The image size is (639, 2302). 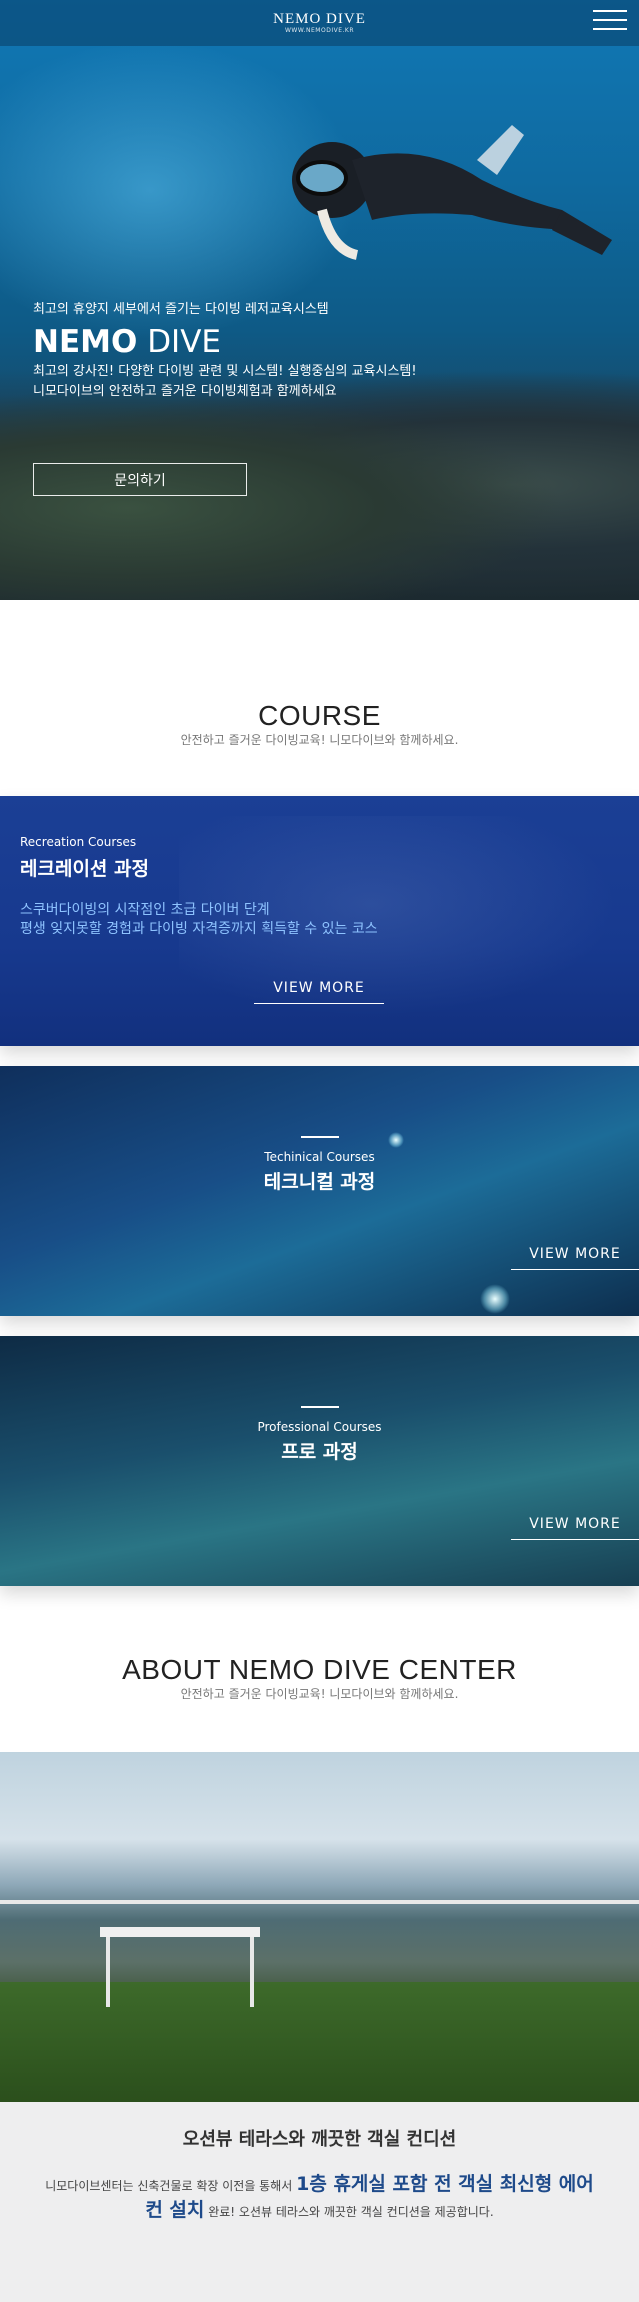 What do you see at coordinates (319, 2042) in the screenshot?
I see `terrace-deck` at bounding box center [319, 2042].